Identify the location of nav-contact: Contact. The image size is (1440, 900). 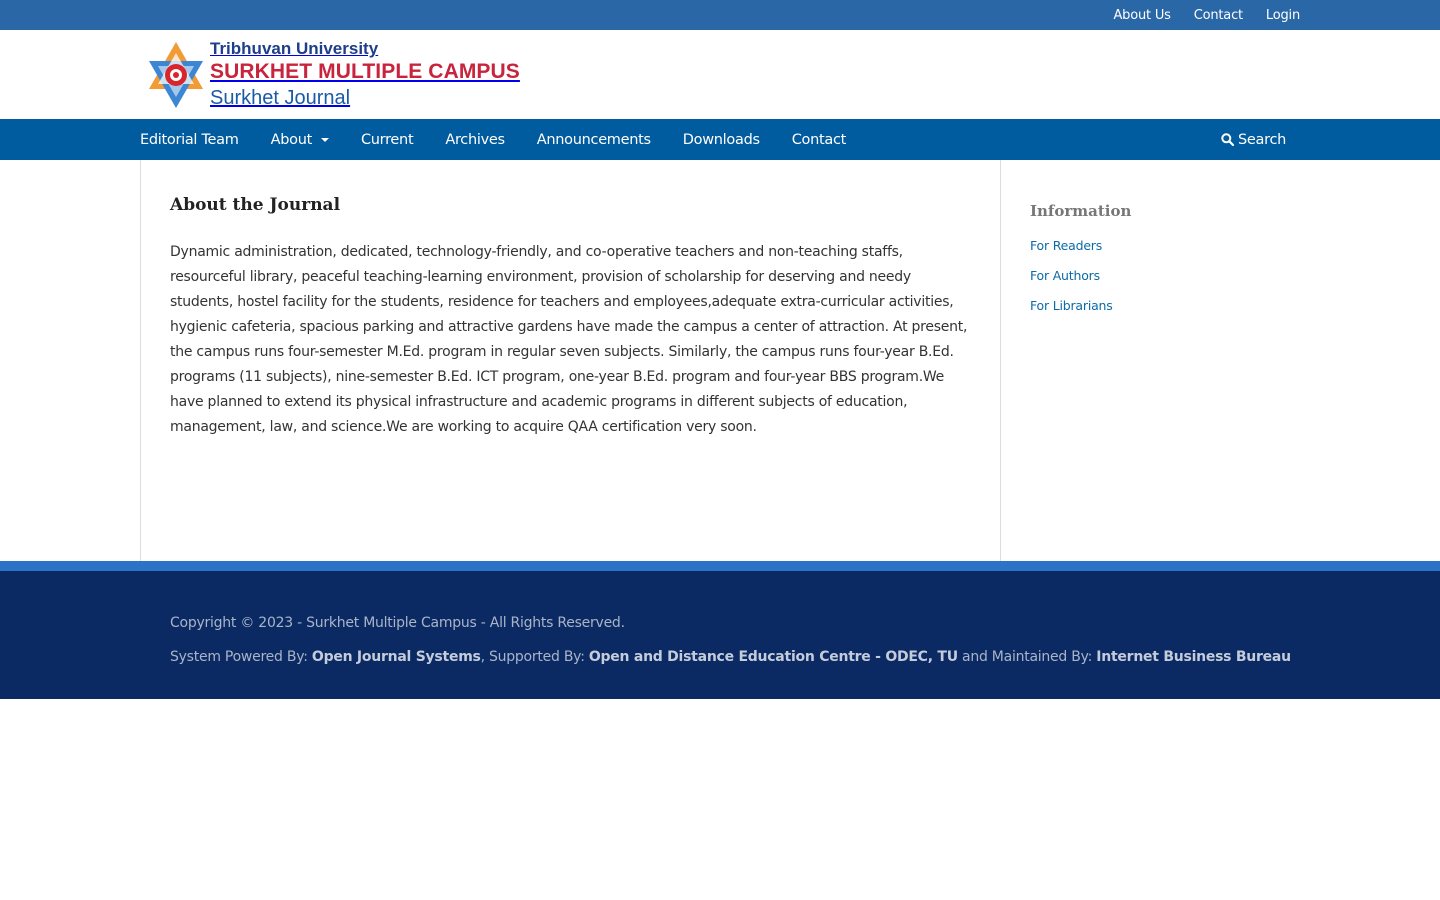
(819, 139).